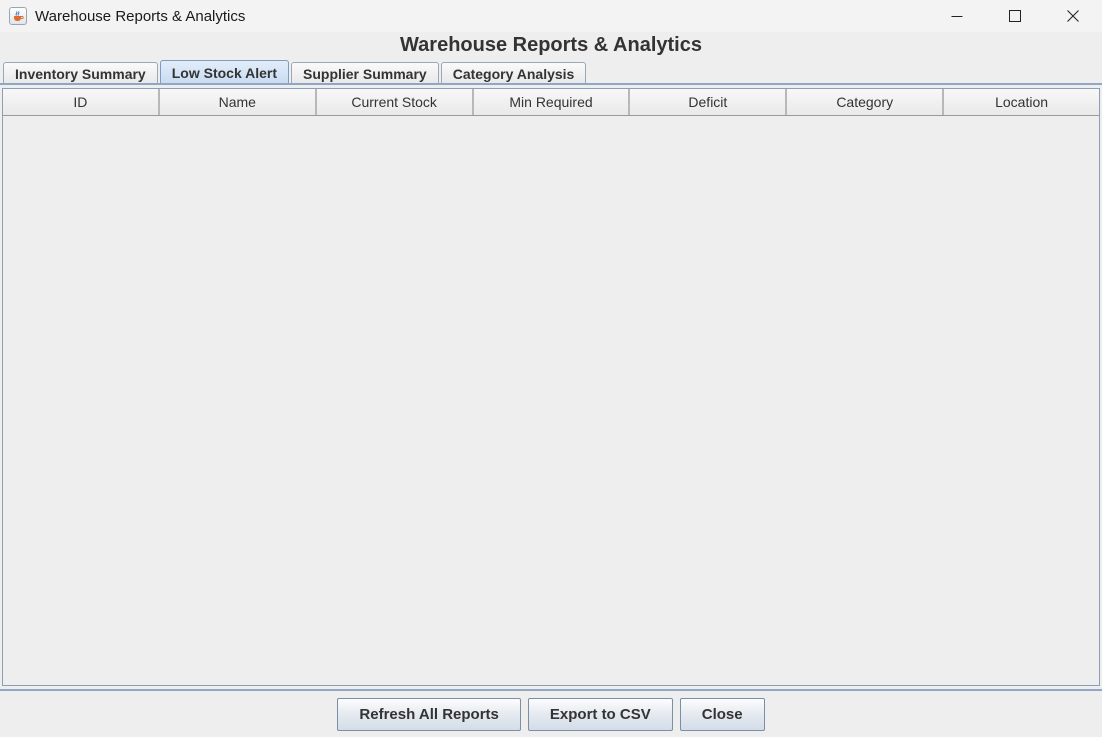 The image size is (1102, 737). I want to click on maximize-icon, so click(1015, 16).